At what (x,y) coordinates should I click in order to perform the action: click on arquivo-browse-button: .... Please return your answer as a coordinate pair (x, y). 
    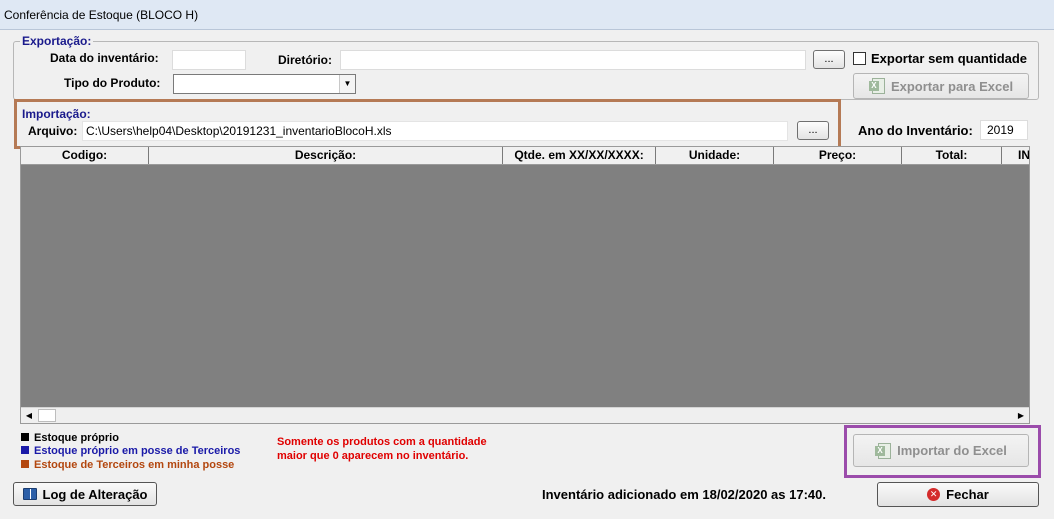
    Looking at the image, I should click on (813, 130).